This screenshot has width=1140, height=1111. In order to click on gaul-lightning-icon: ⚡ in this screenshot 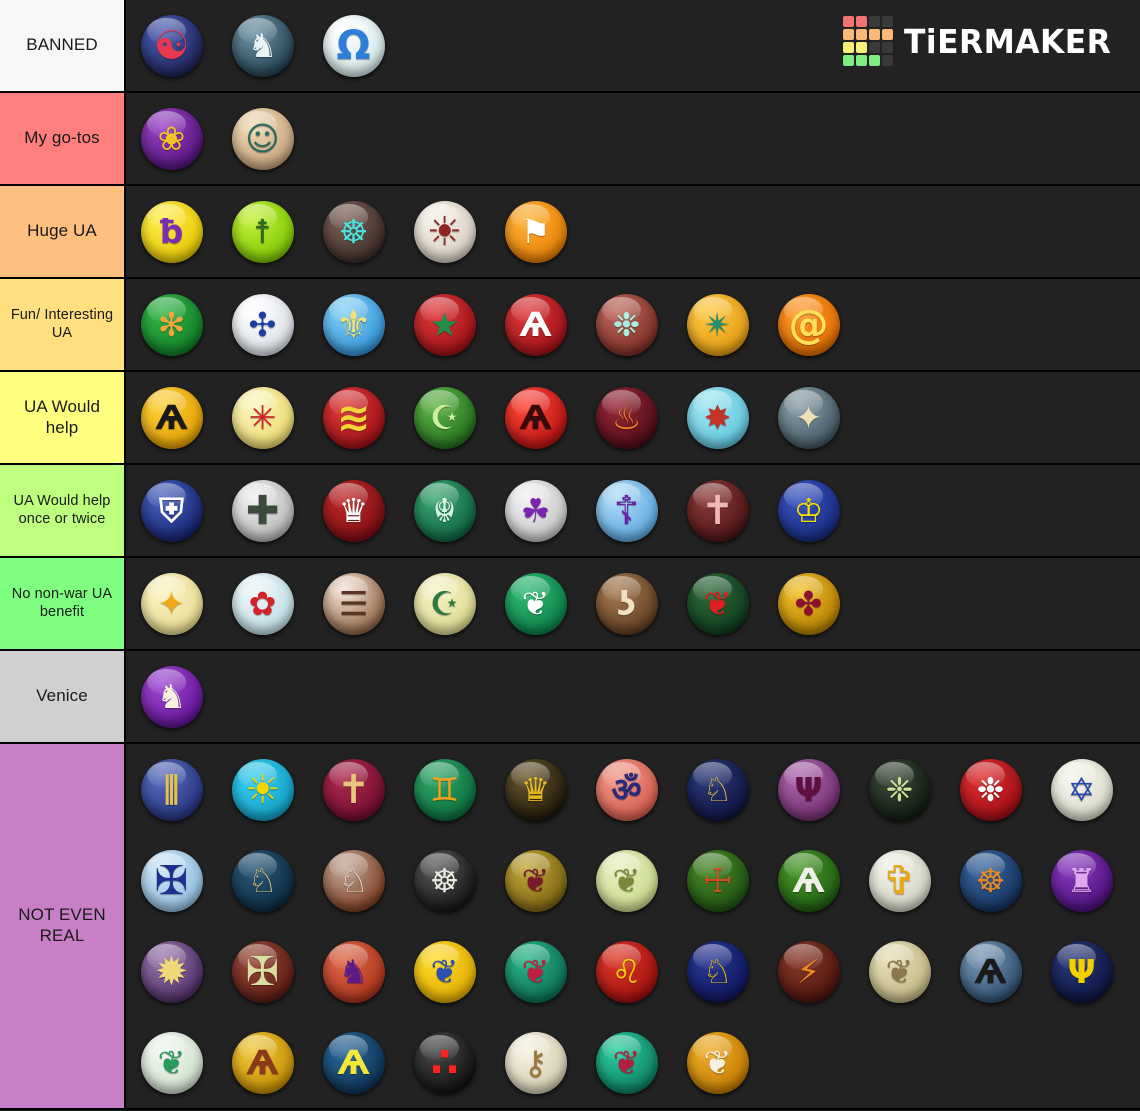, I will do `click(808, 971)`.